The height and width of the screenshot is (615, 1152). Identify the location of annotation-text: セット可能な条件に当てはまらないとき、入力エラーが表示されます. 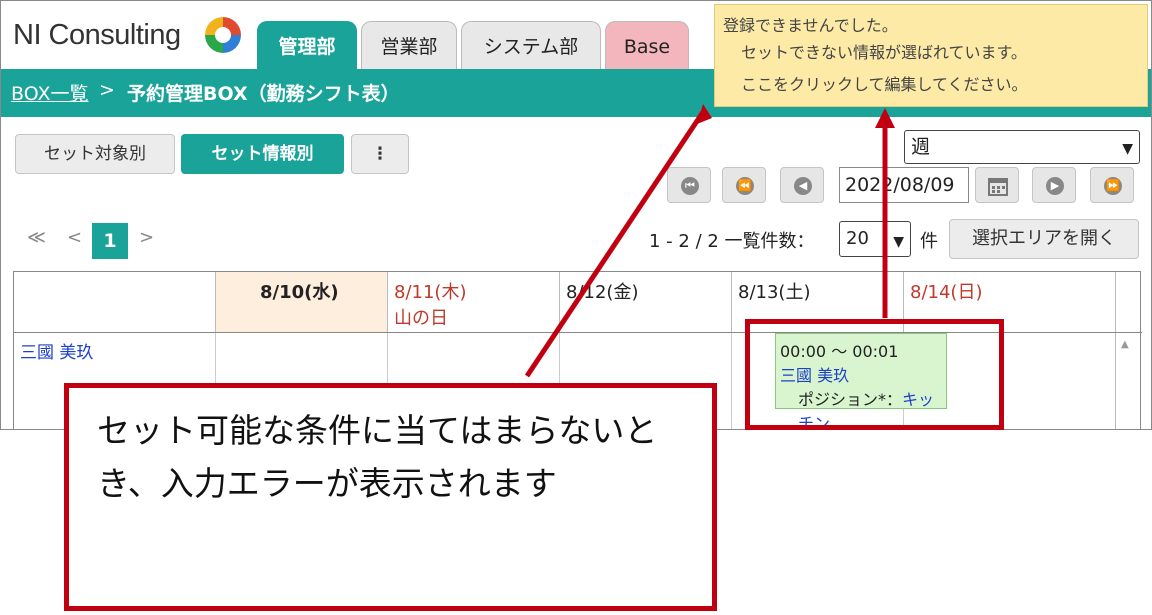
(377, 457).